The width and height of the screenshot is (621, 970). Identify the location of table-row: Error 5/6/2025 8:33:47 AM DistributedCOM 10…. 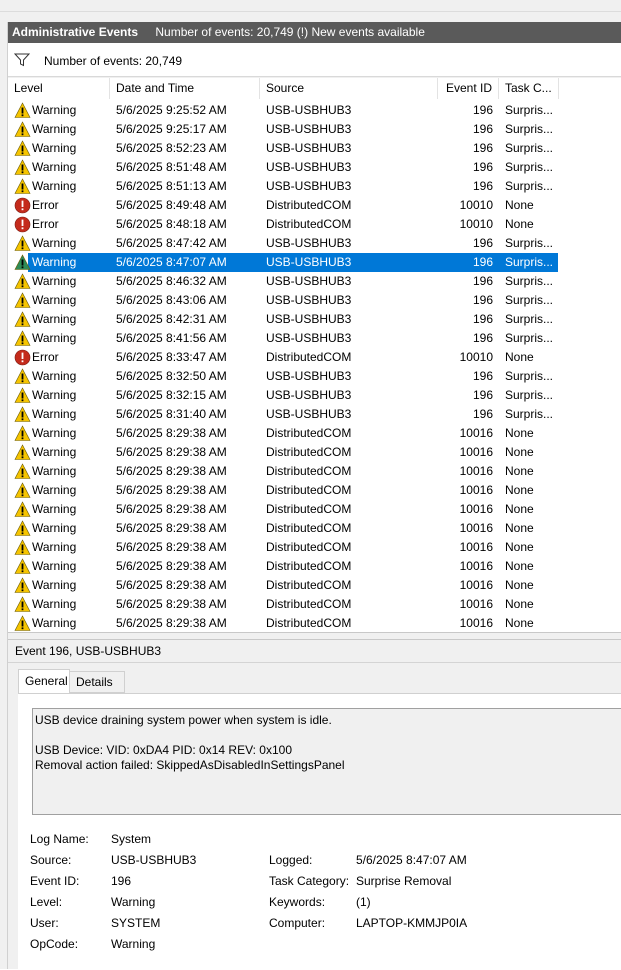
(314, 357).